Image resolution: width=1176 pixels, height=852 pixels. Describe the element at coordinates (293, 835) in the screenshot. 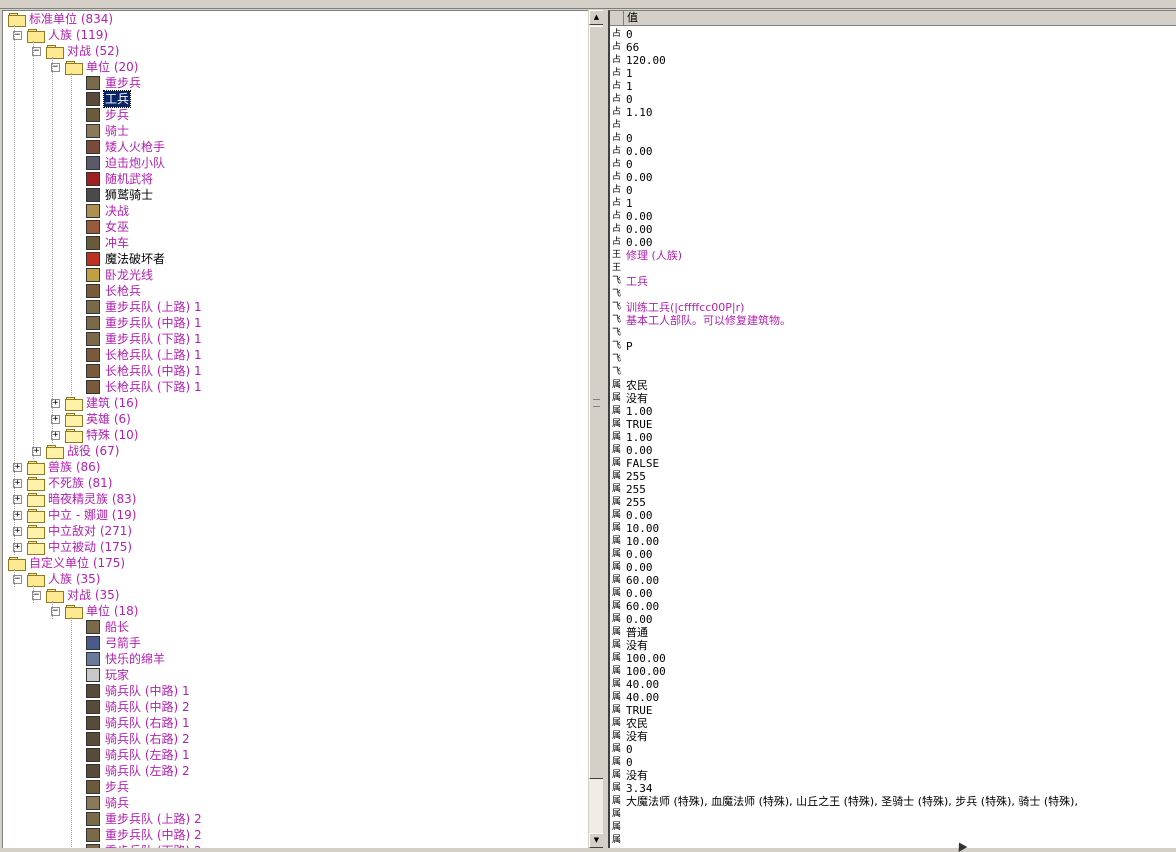

I see `tree-unit-item: 重步兵队 (中路) 2` at that location.